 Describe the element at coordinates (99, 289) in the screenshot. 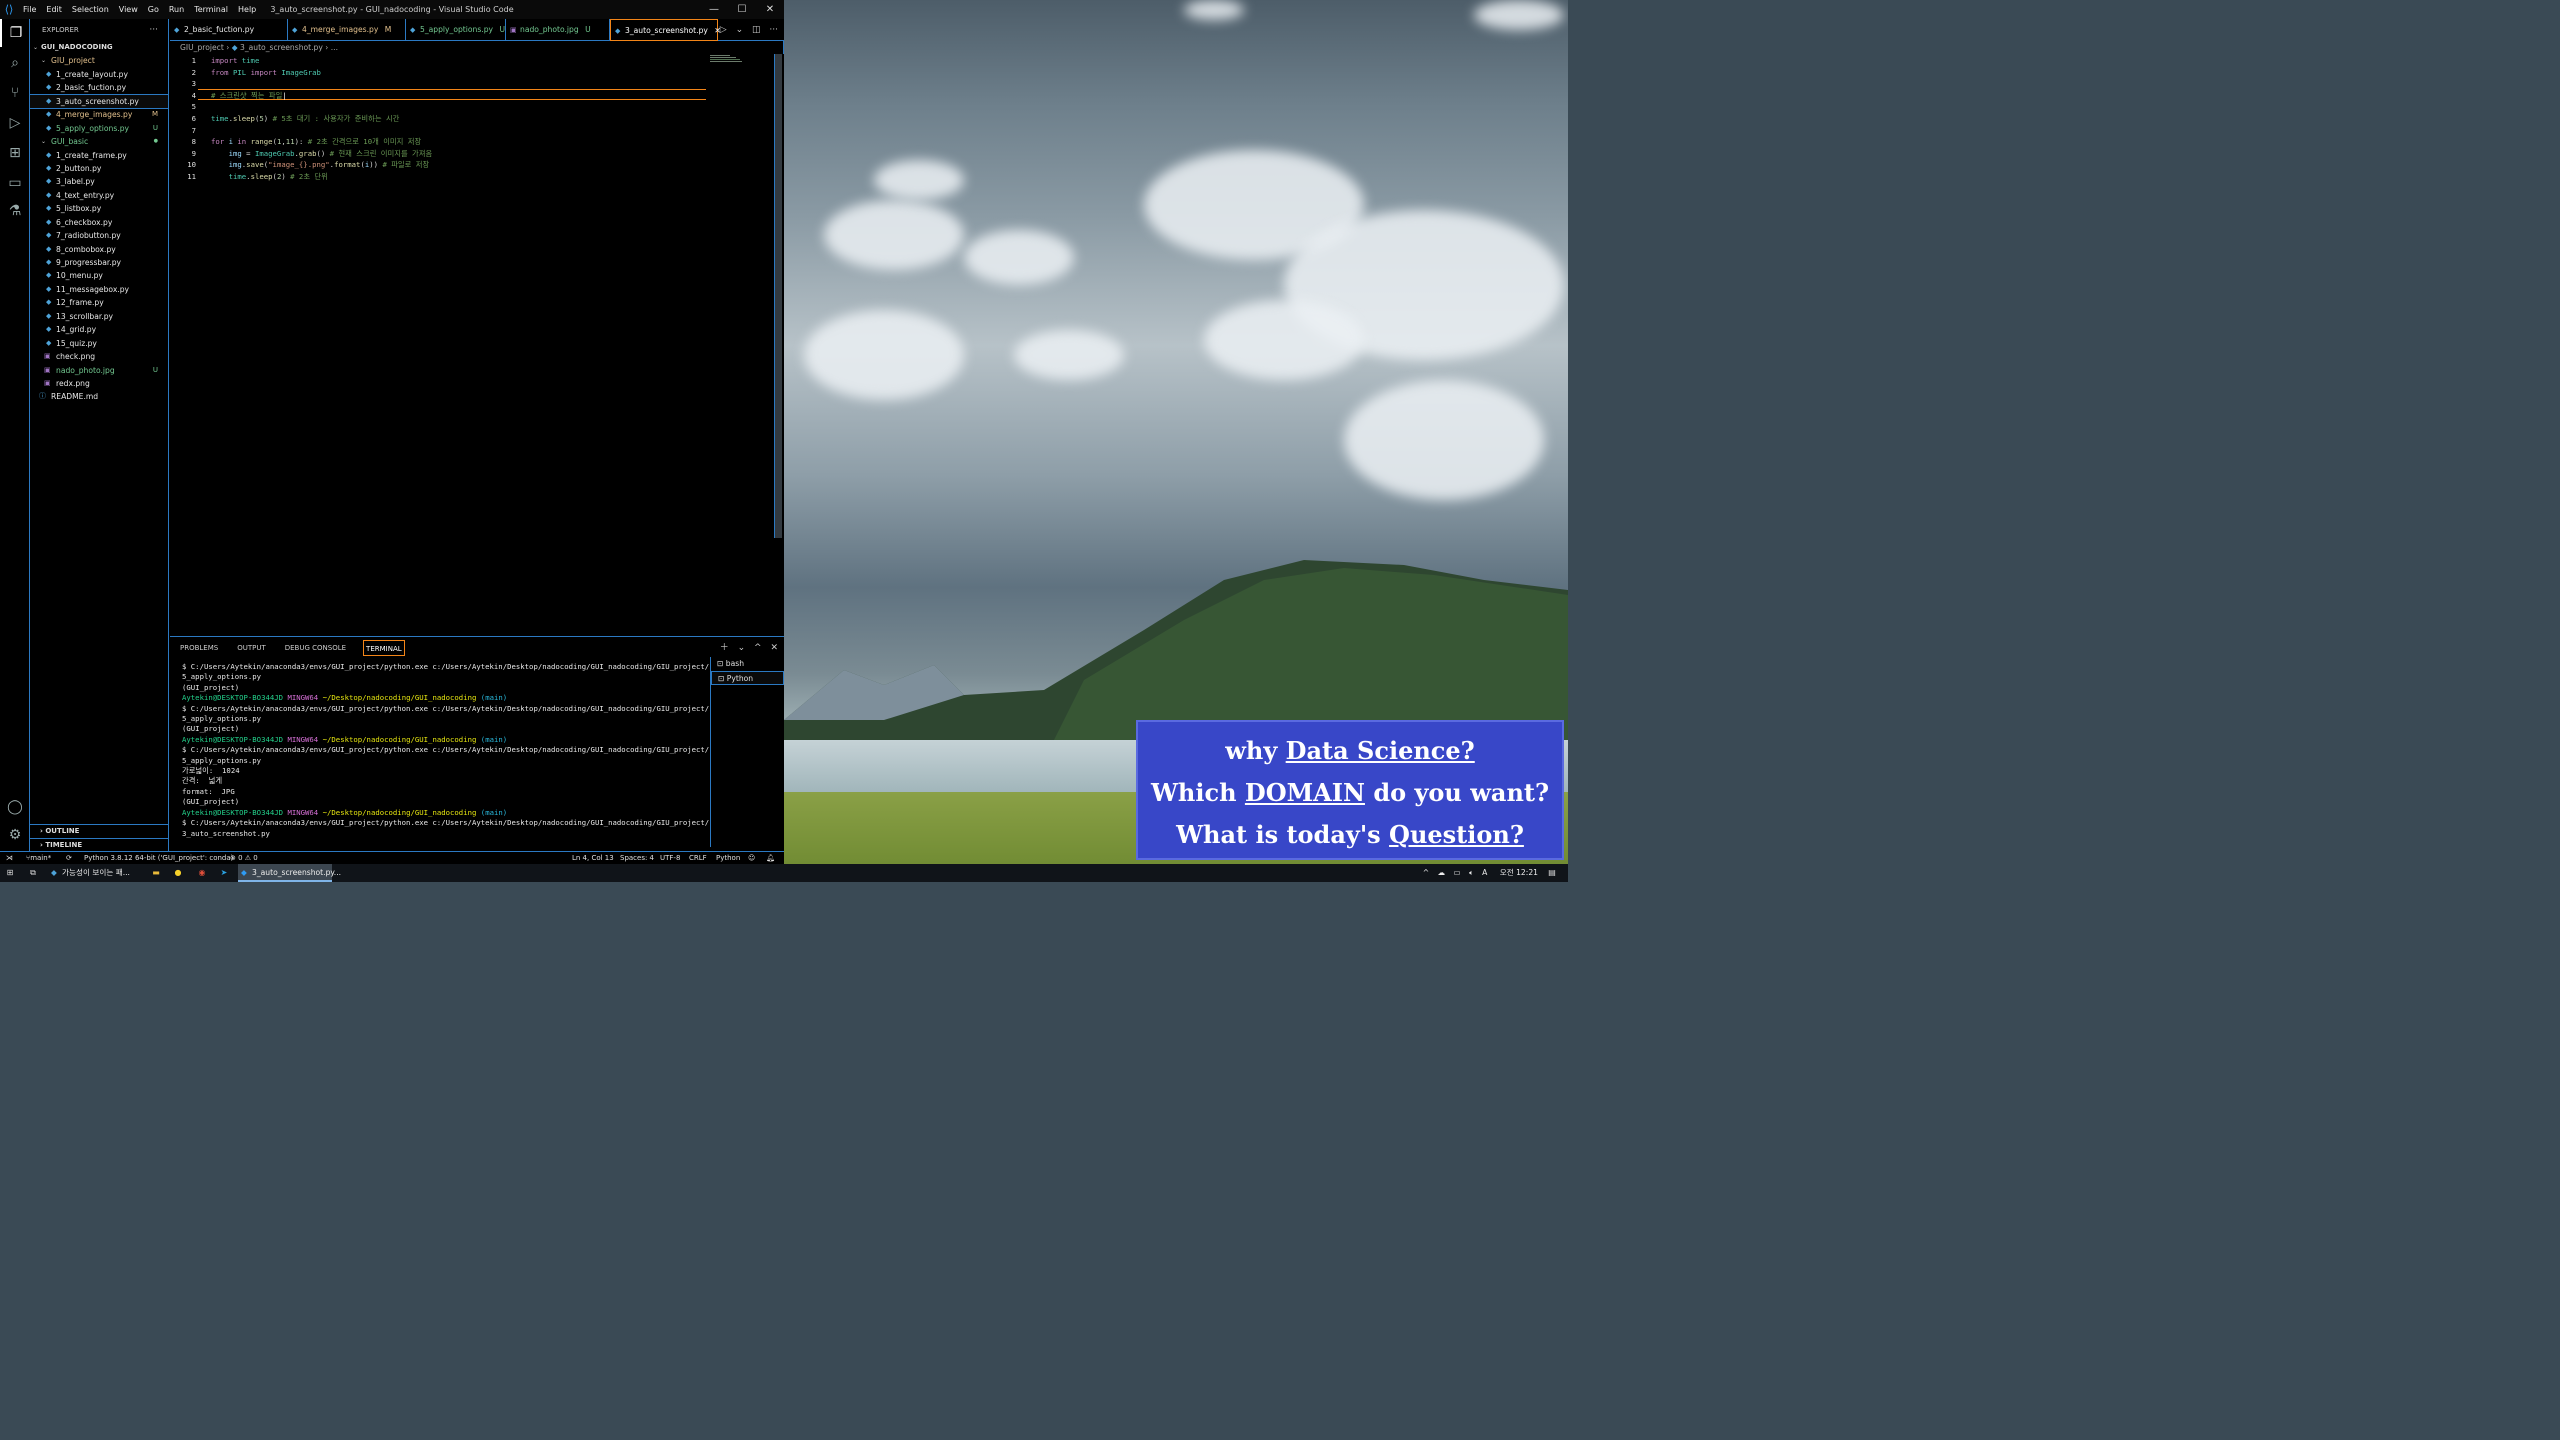

I see `file-item: ◆ 11_messagebox.py` at that location.